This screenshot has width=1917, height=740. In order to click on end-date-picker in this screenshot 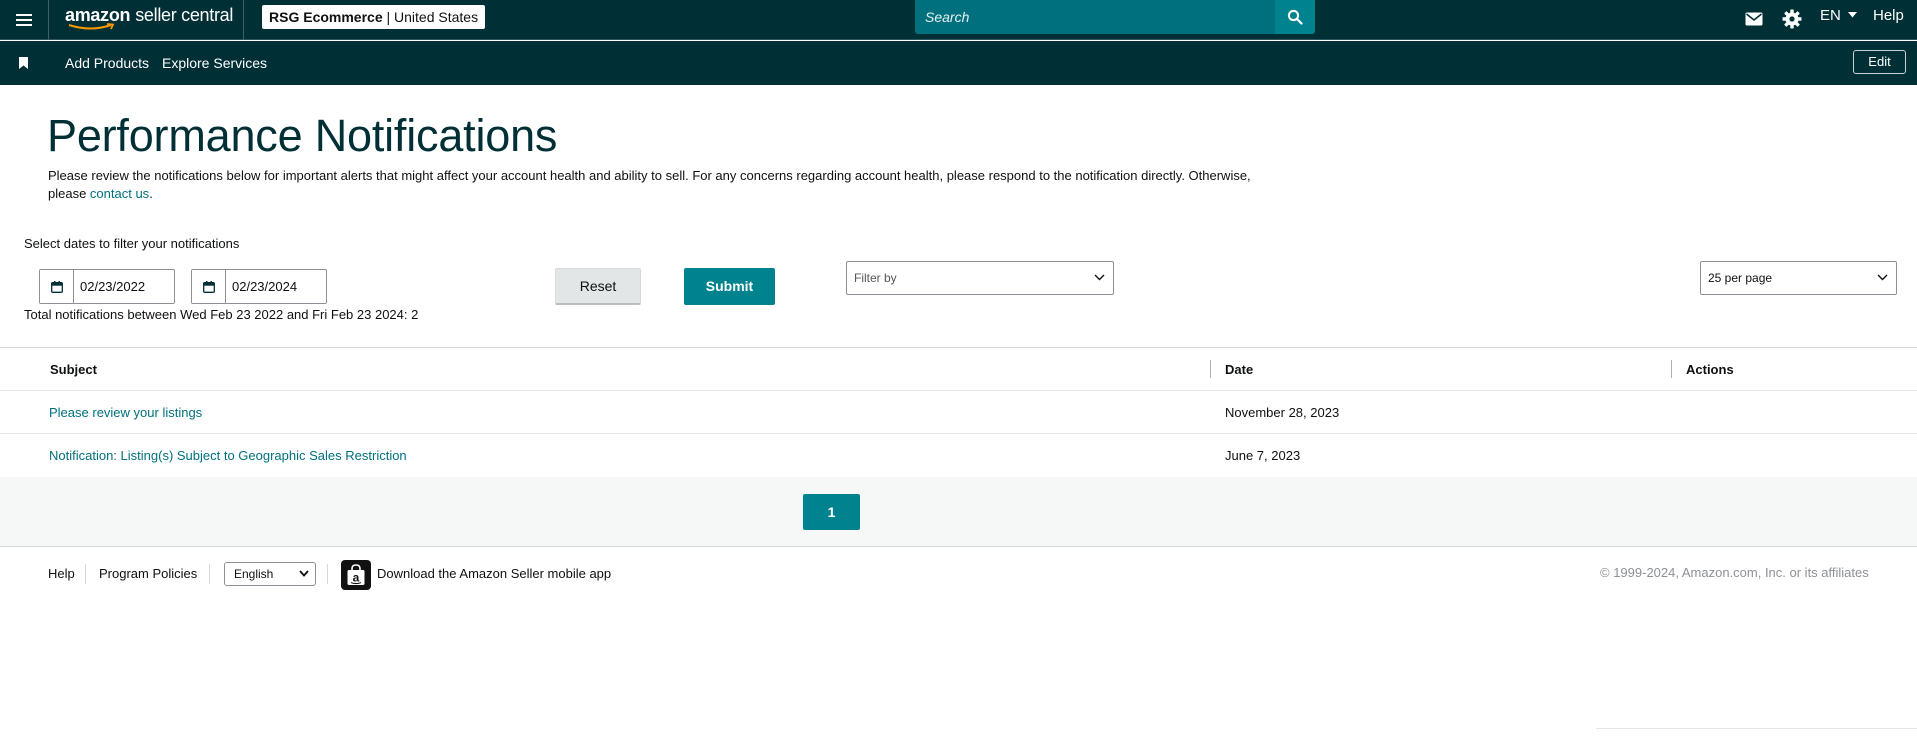, I will do `click(259, 286)`.